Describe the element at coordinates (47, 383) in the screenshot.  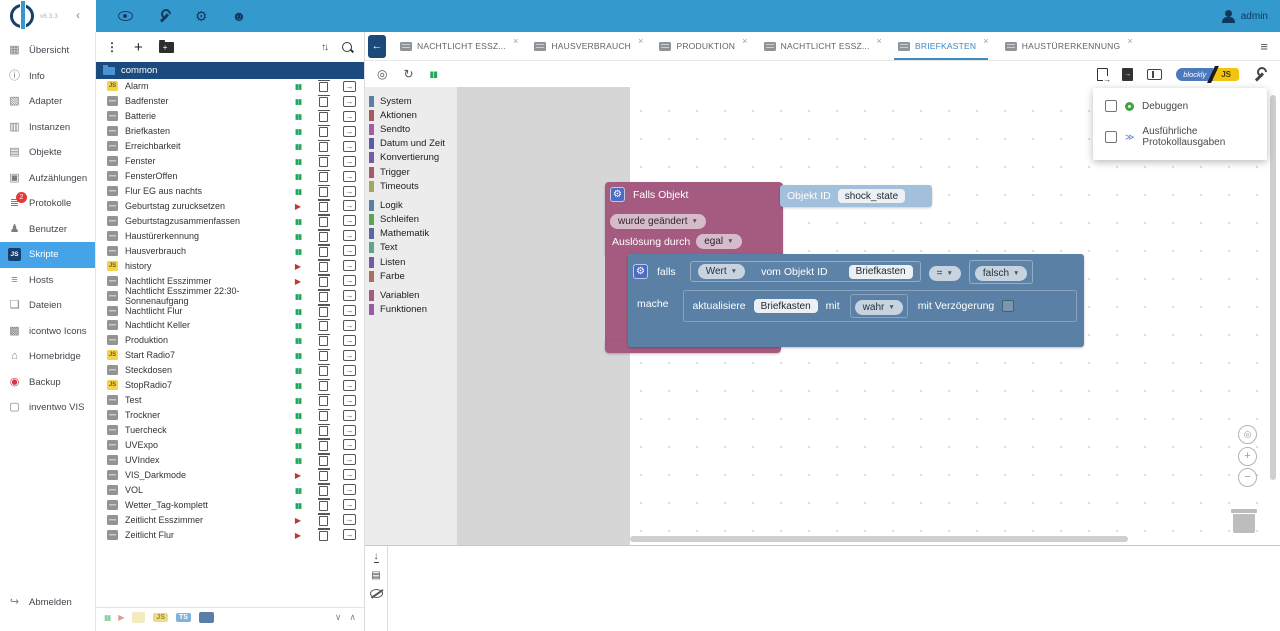
I see `sidebar-item: ◉ Backup` at that location.